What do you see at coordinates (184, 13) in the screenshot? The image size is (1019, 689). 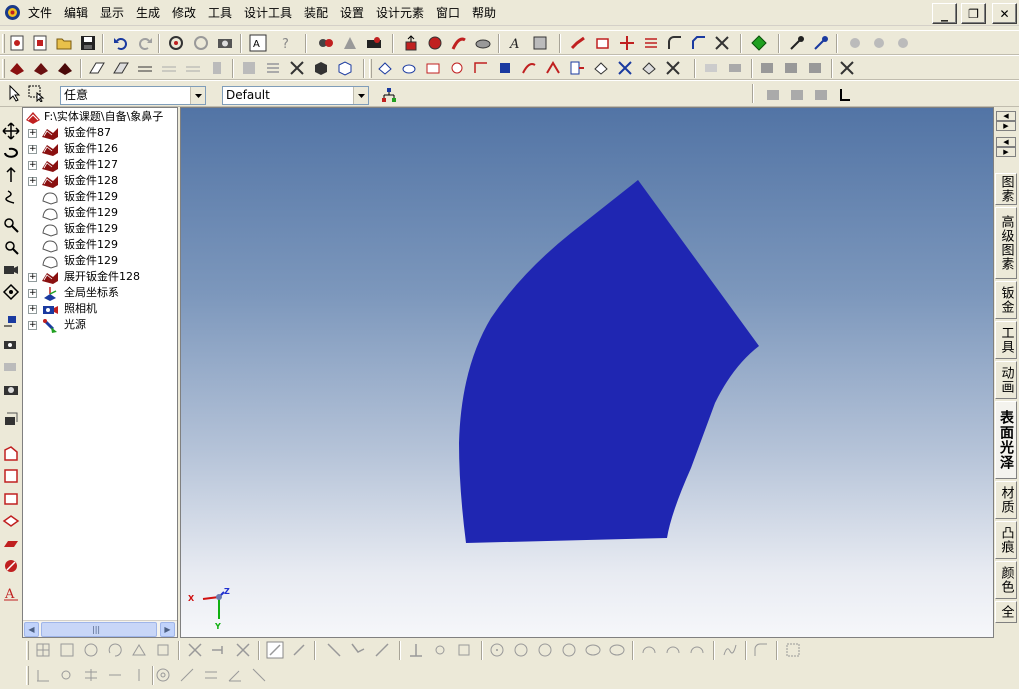 I see `menu-modify: 修改` at bounding box center [184, 13].